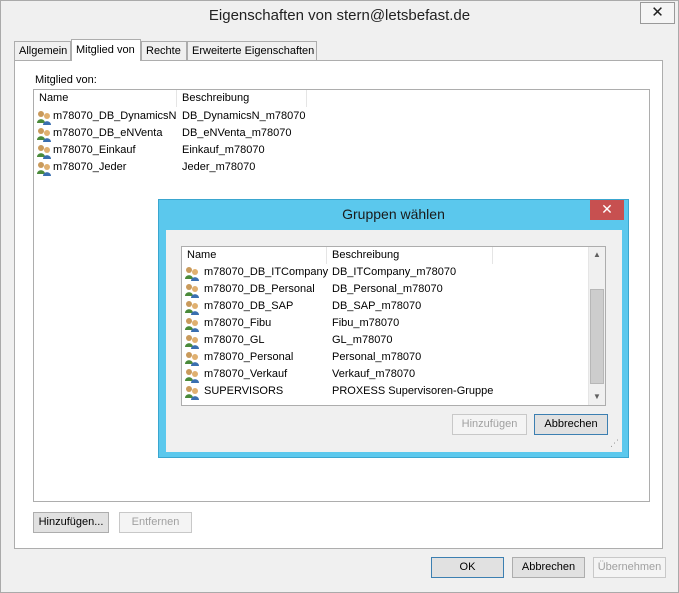  I want to click on tab-erweiterte-eigenschaften: Erweiterte Eigenschaften, so click(252, 50).